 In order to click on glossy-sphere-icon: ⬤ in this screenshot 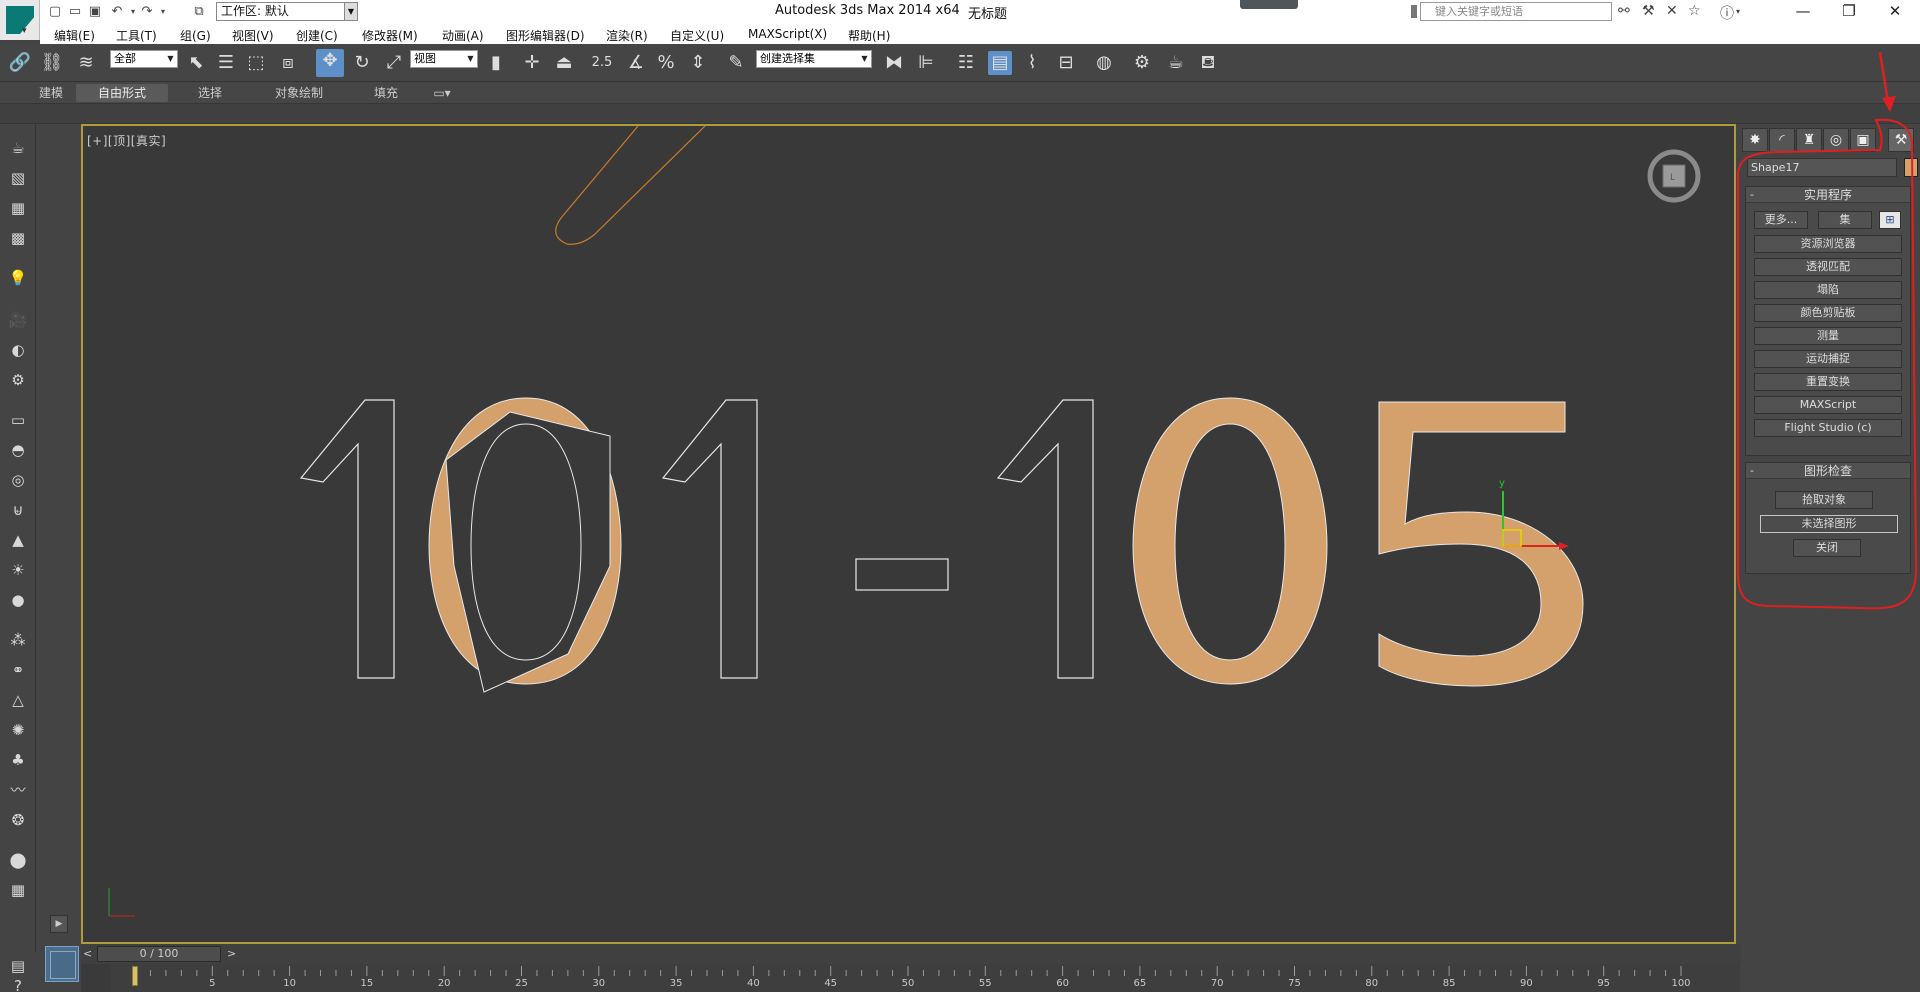, I will do `click(18, 860)`.